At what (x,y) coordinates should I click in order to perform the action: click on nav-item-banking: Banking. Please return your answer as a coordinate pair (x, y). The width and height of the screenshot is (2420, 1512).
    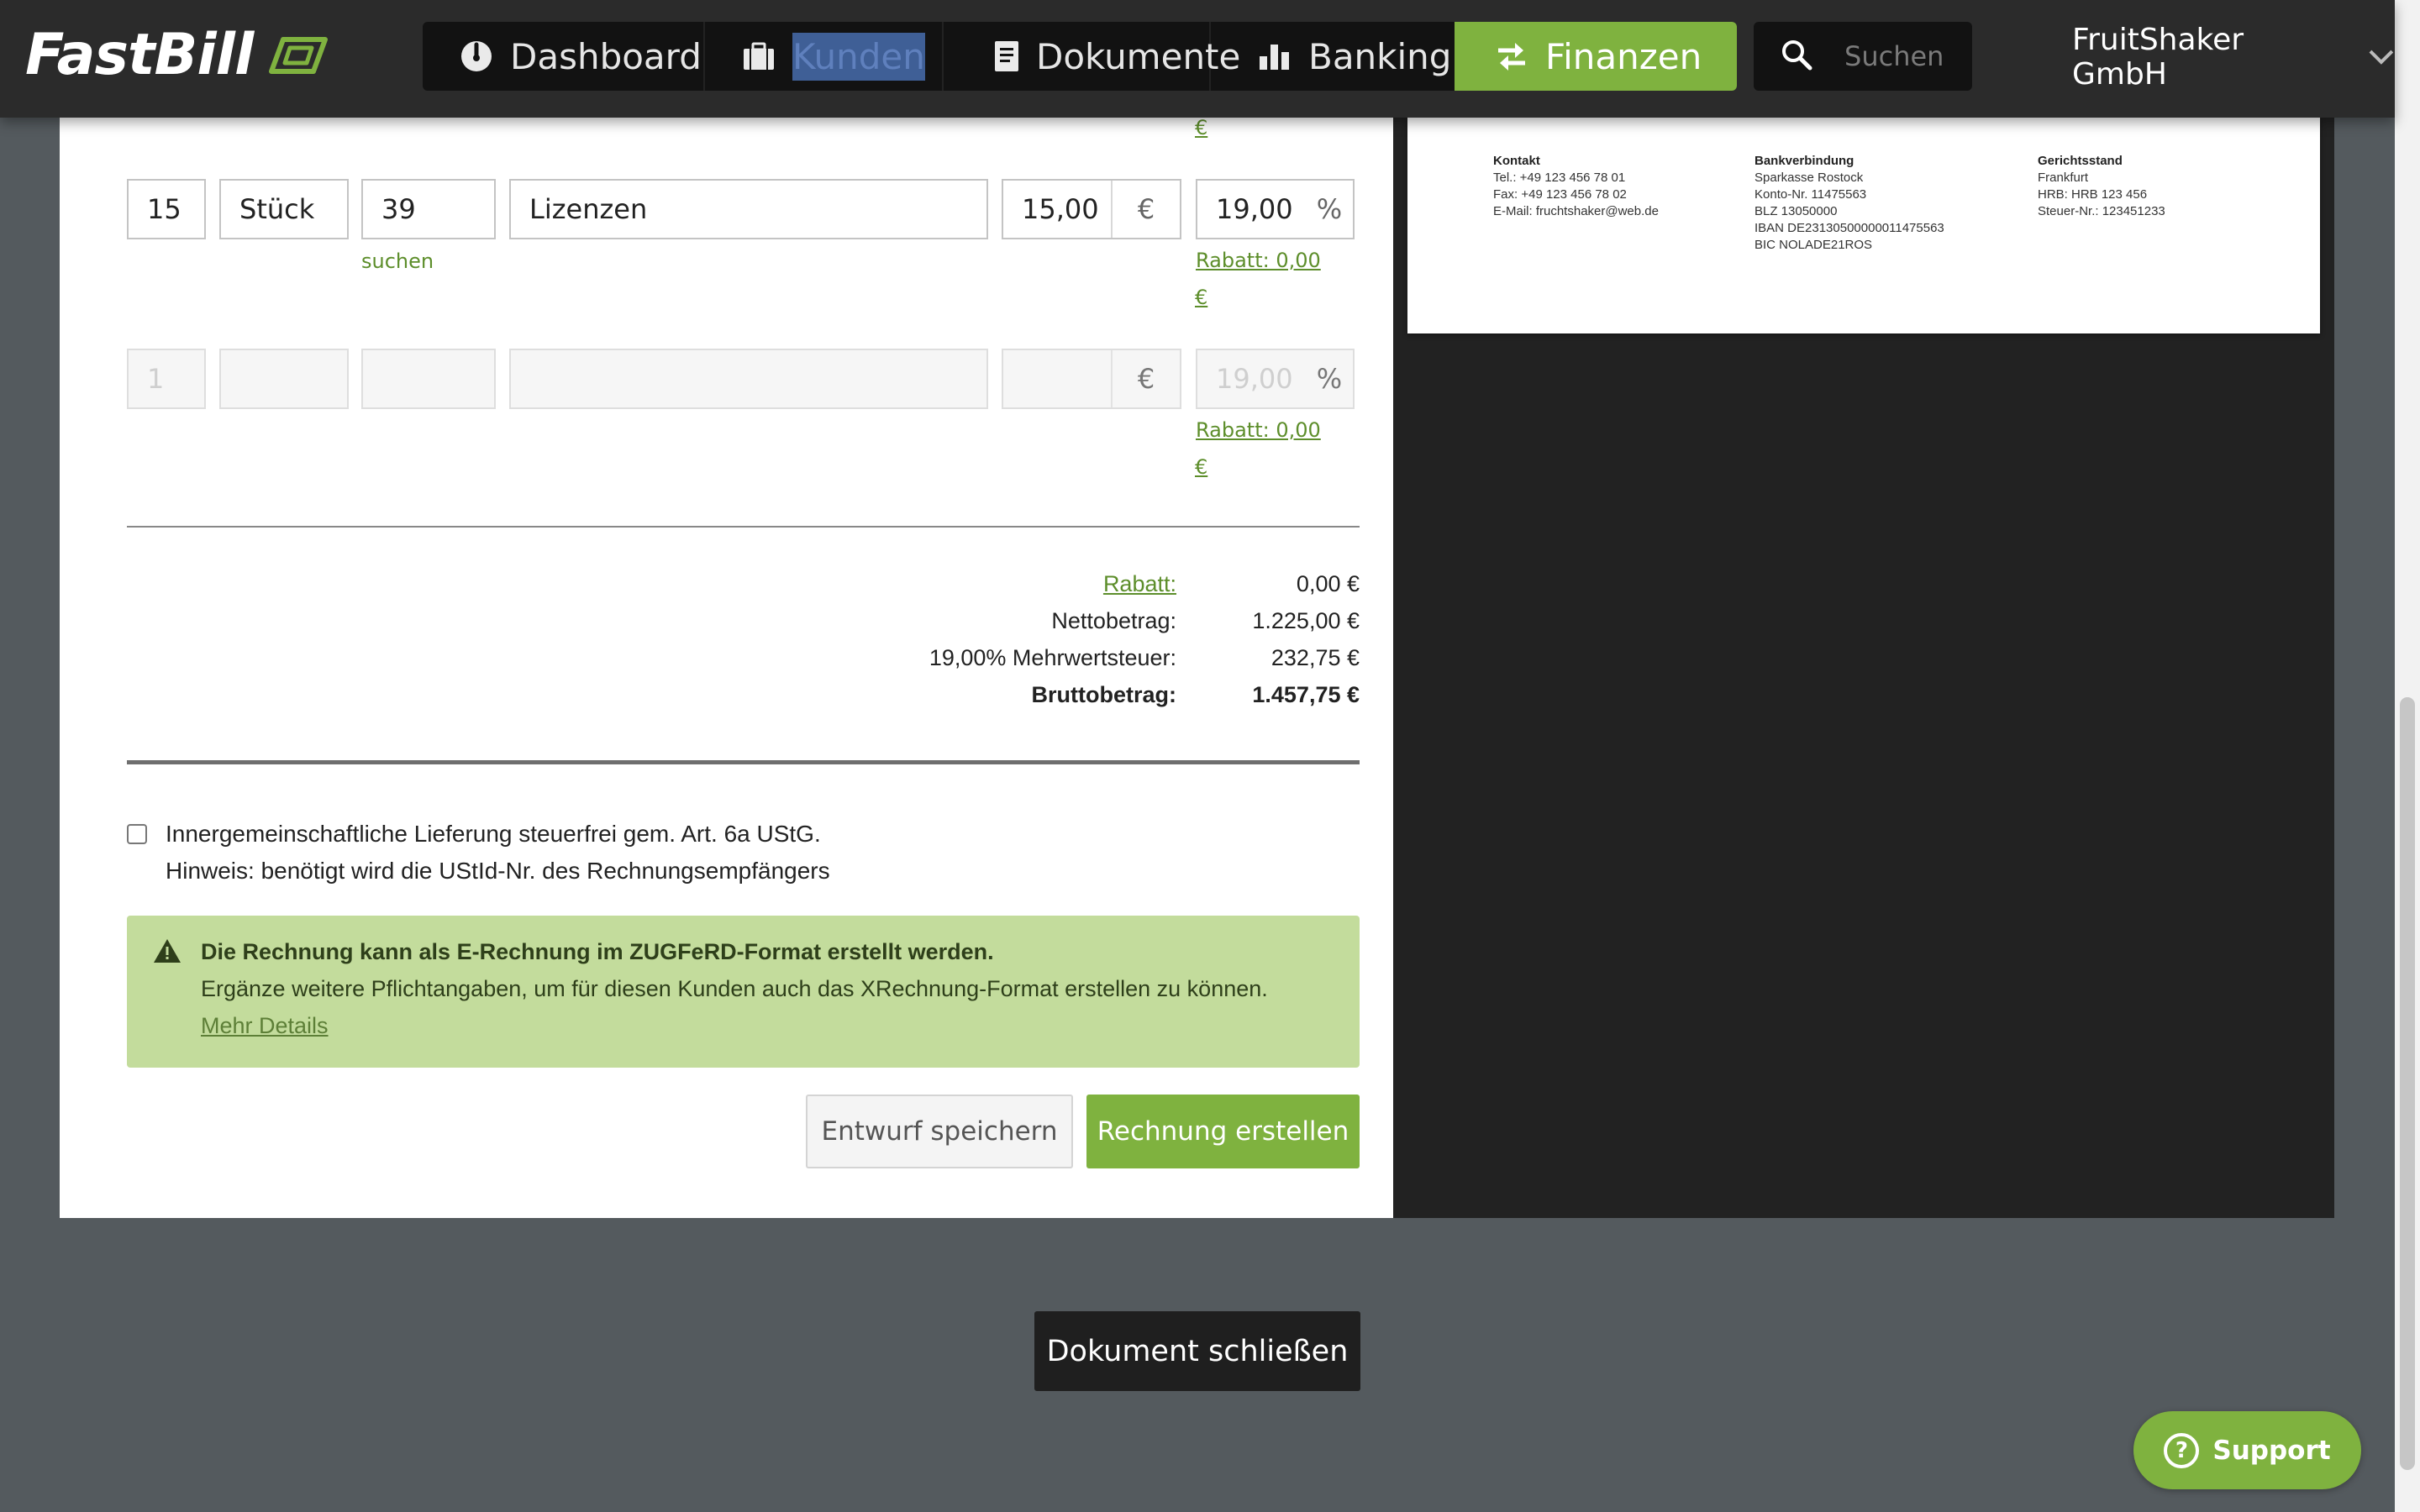
    Looking at the image, I should click on (1333, 56).